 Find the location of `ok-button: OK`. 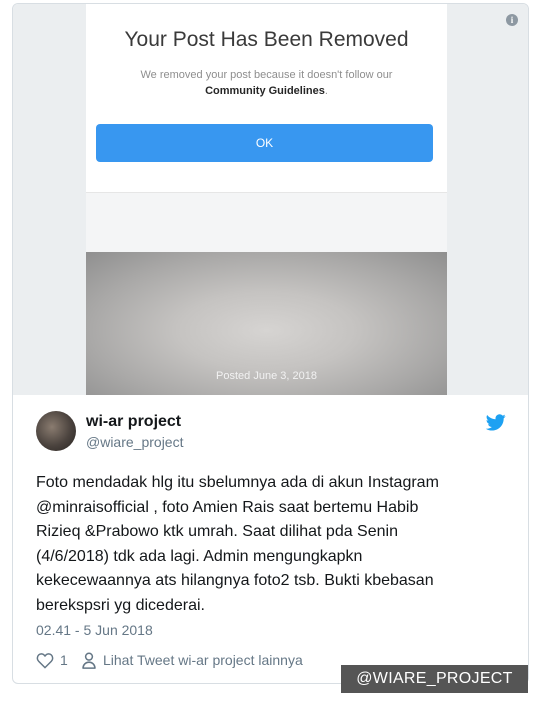

ok-button: OK is located at coordinates (264, 143).